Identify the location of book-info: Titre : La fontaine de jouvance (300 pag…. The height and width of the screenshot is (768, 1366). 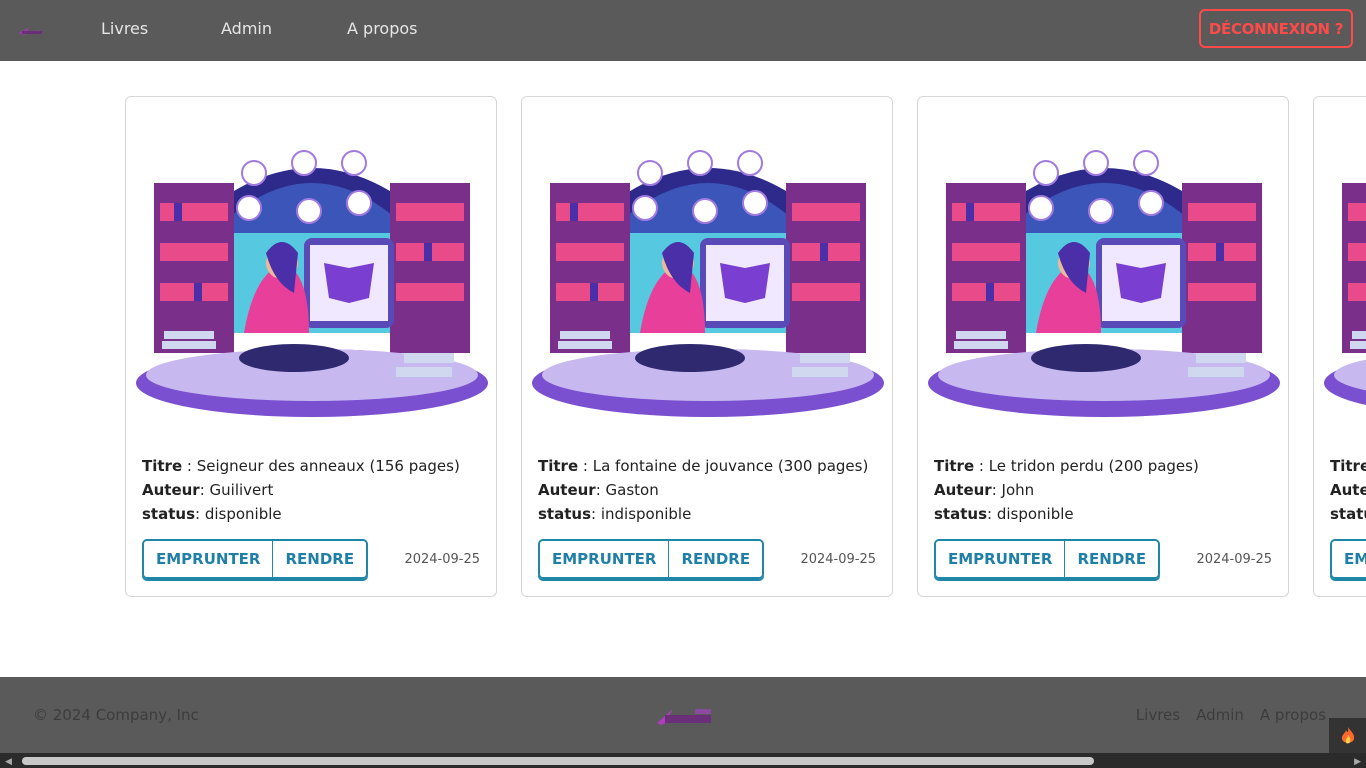
(703, 490).